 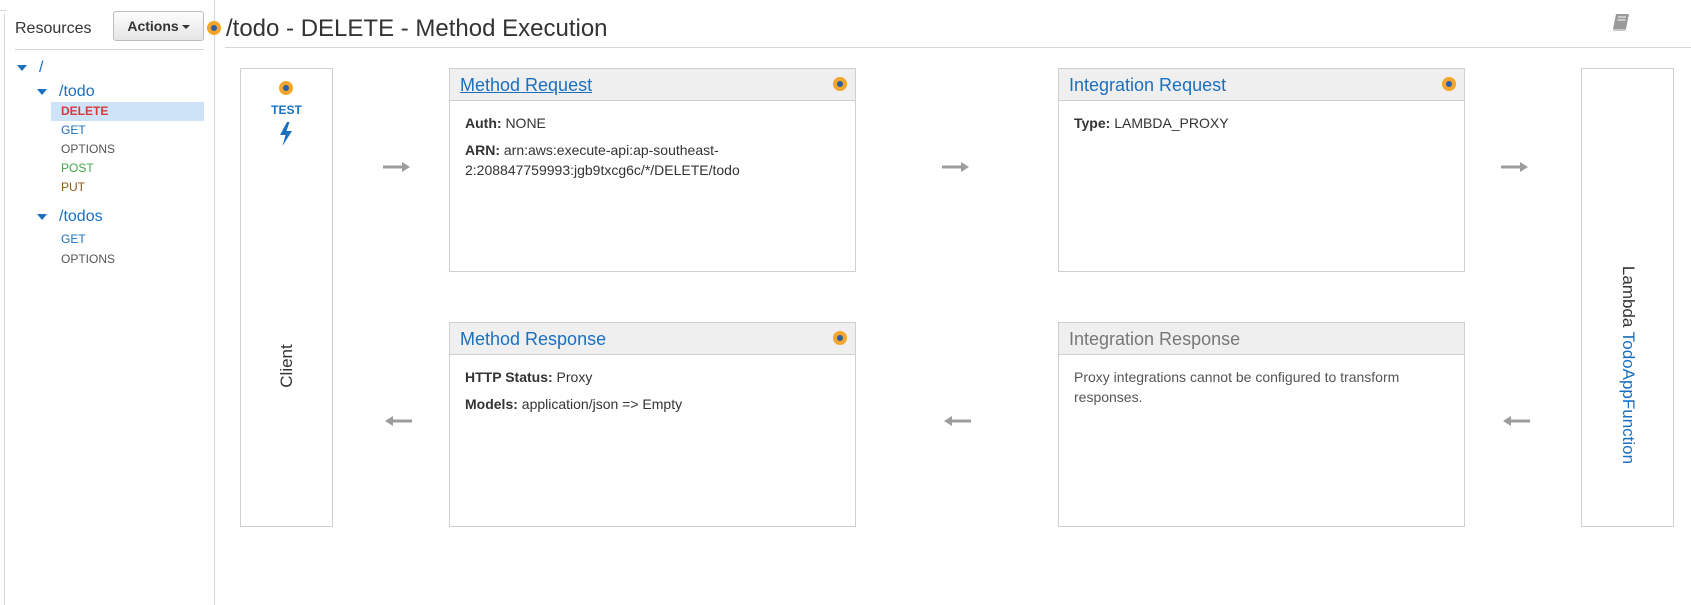 I want to click on panel-header: Integration Request, so click(x=1261, y=85).